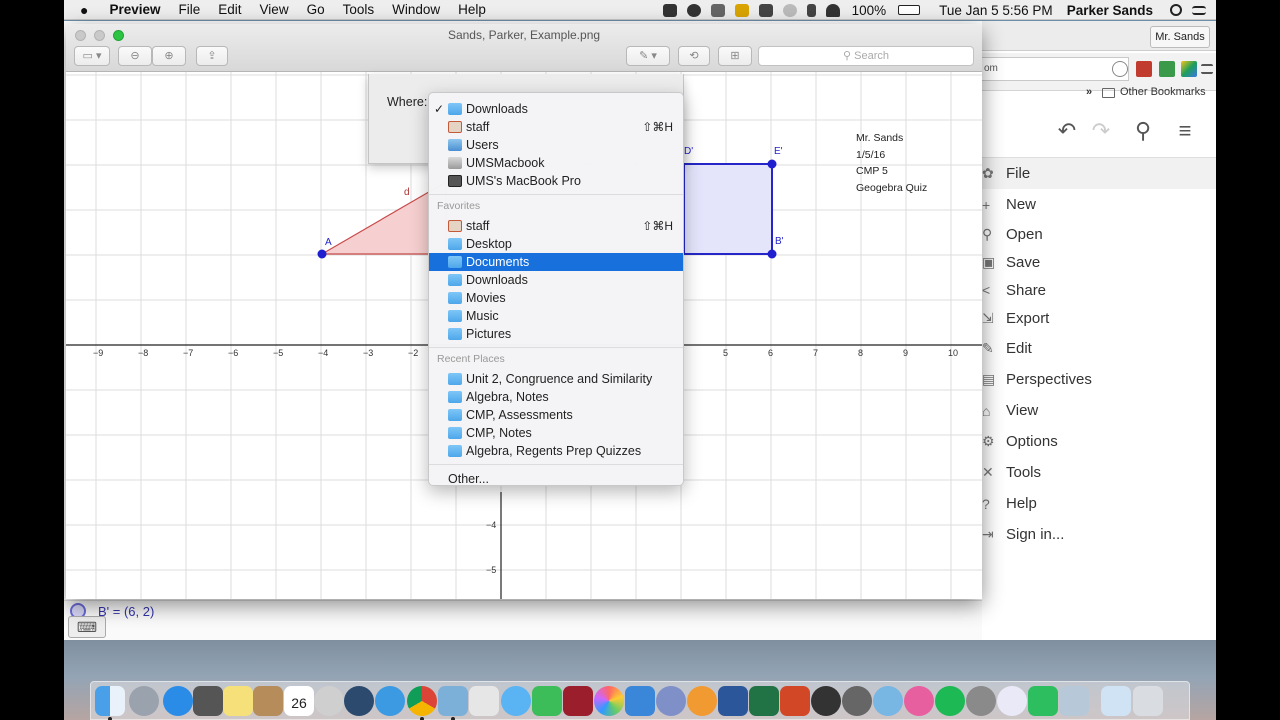  Describe the element at coordinates (453, 701) in the screenshot. I see `preview-icon` at that location.